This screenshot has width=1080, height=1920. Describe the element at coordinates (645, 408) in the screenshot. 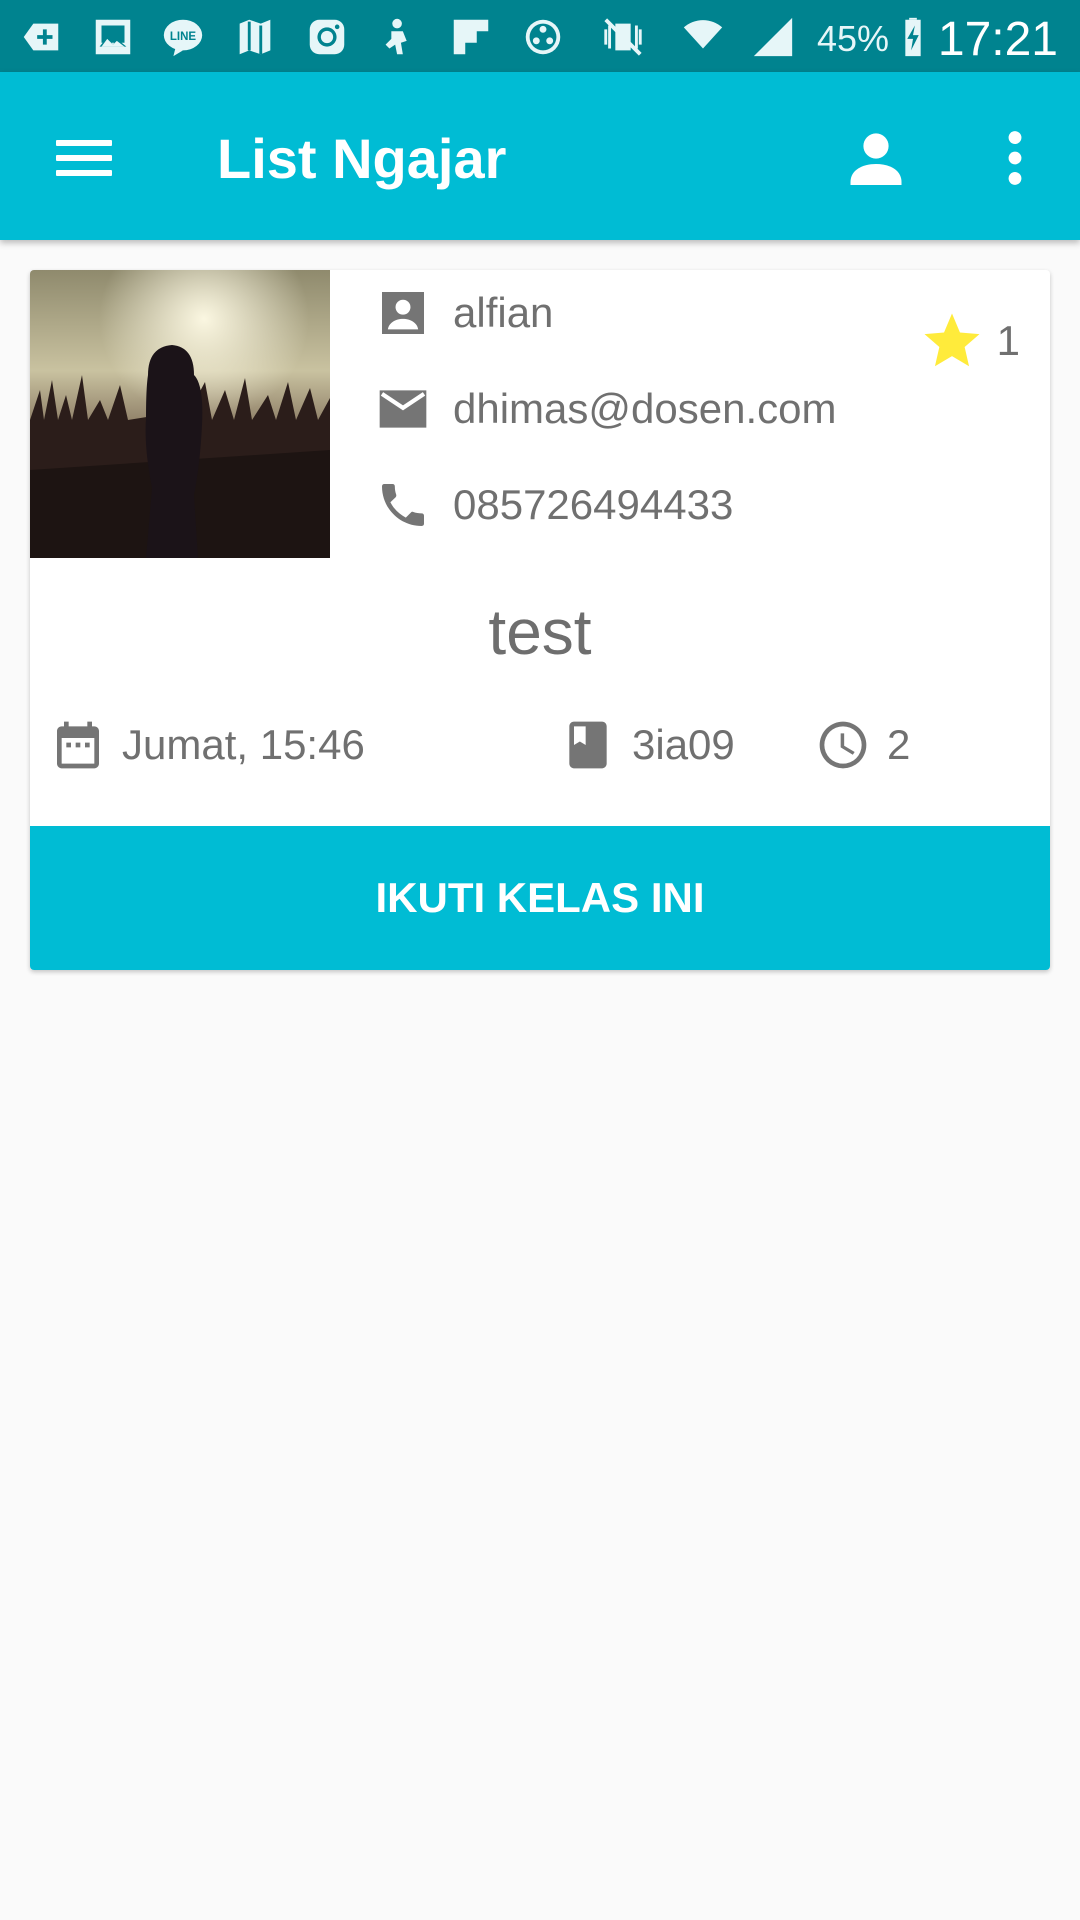

I see `teacher-email: dhimas@dosen.com` at that location.